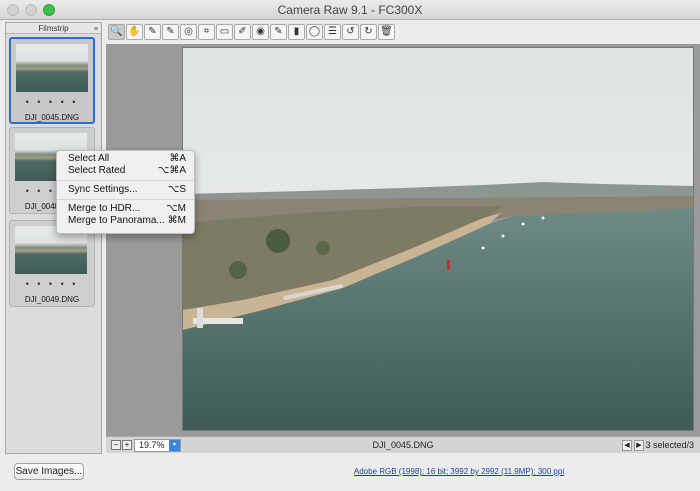 The width and height of the screenshot is (700, 491). Describe the element at coordinates (171, 170) in the screenshot. I see `menu-item-shortcut: ⌥⌘A` at that location.